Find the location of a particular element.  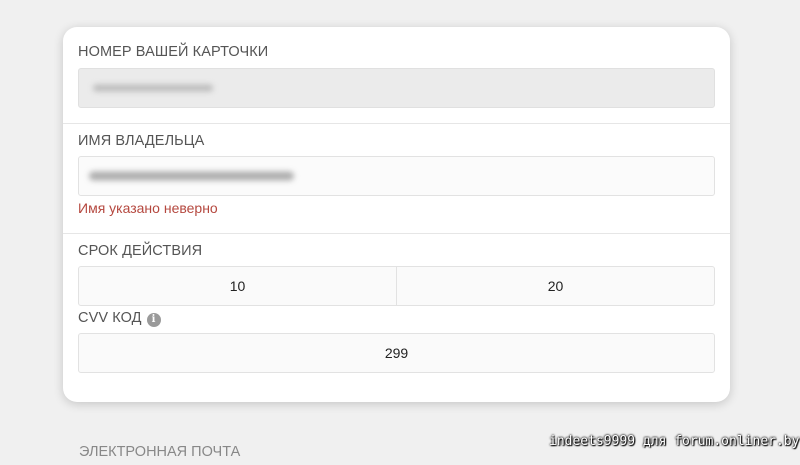

expiry-month-field: 10 is located at coordinates (237, 286).